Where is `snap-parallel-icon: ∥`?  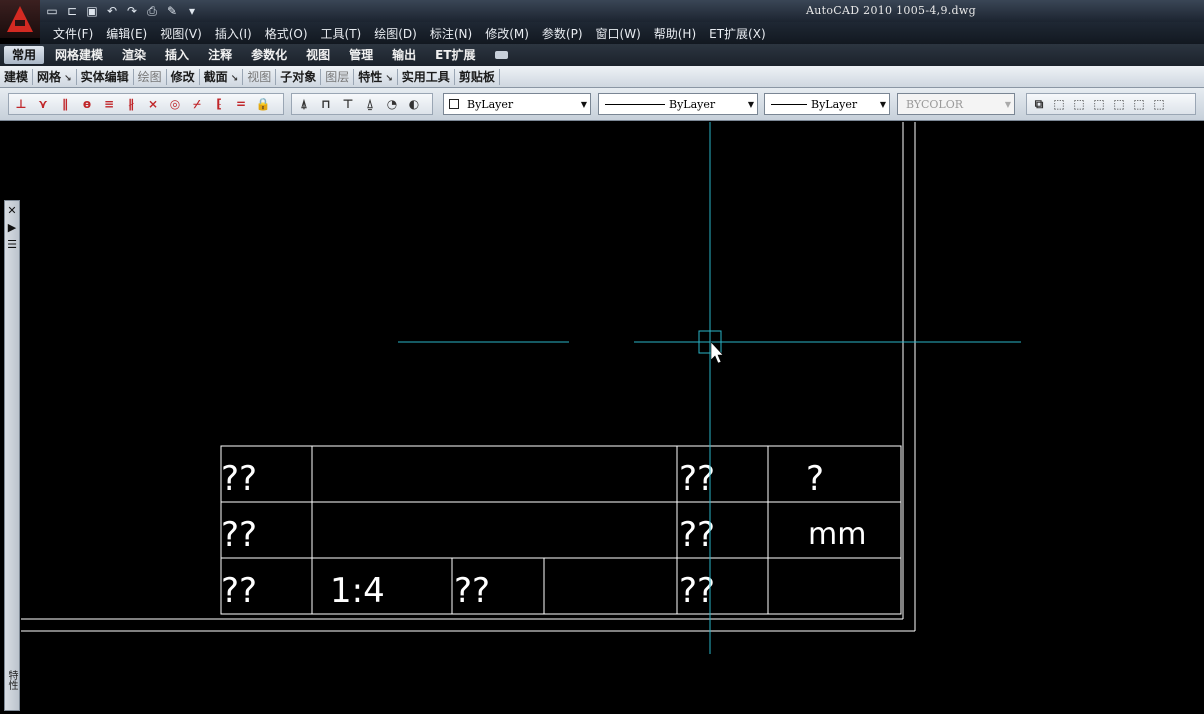 snap-parallel-icon: ∥ is located at coordinates (65, 104).